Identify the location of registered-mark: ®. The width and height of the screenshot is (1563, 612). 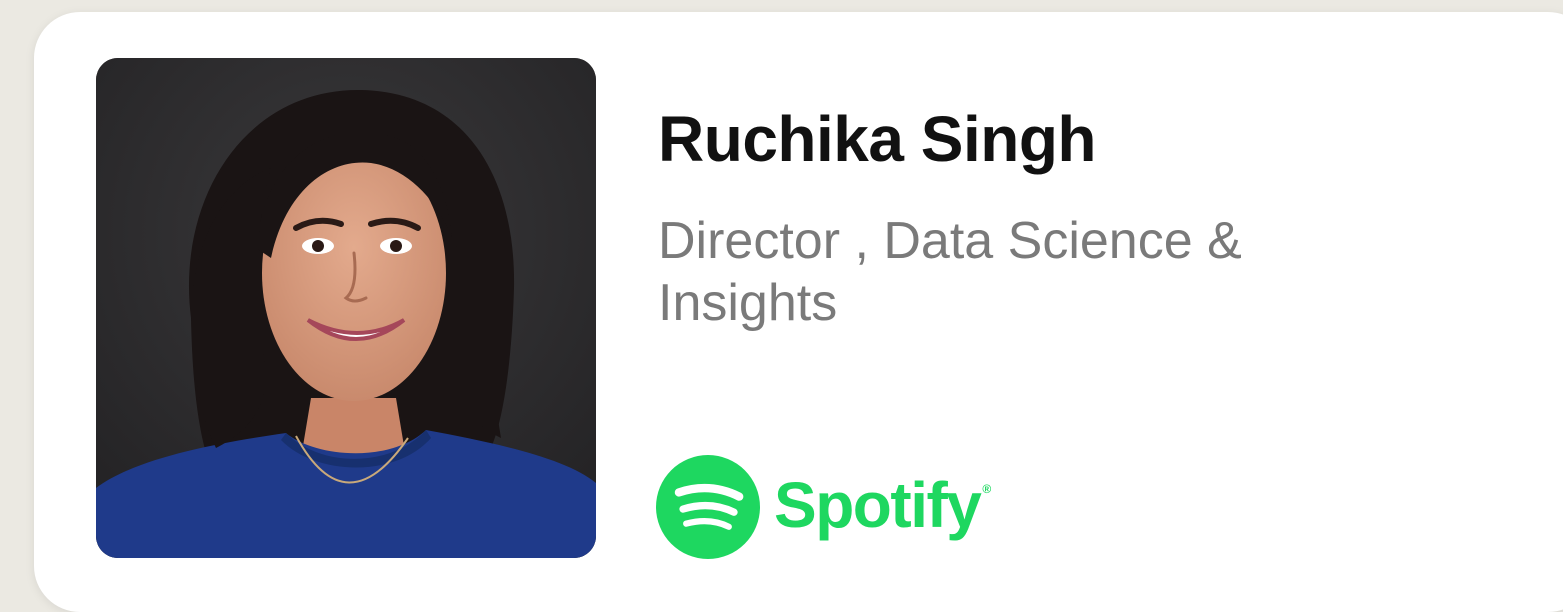
(987, 489).